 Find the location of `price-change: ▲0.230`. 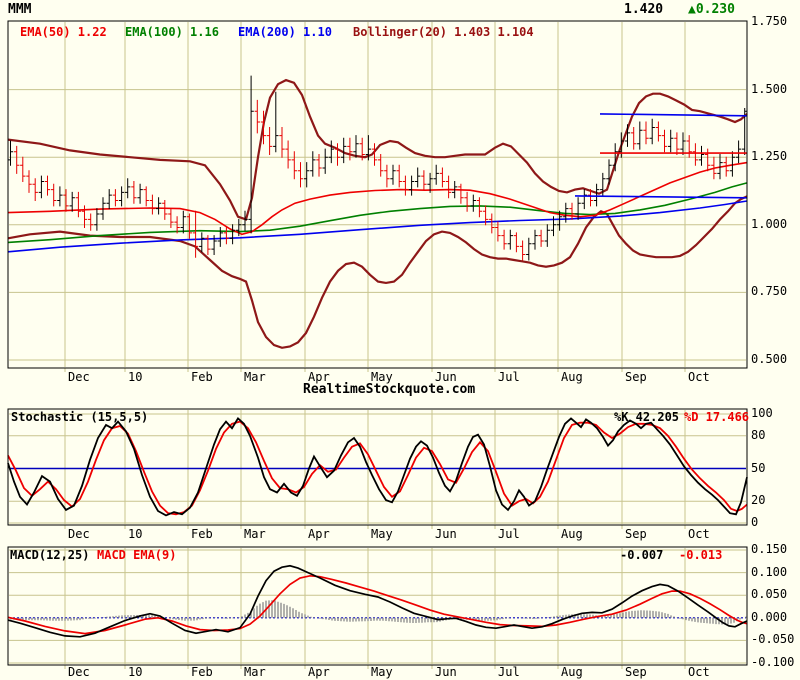

price-change: ▲0.230 is located at coordinates (711, 9).